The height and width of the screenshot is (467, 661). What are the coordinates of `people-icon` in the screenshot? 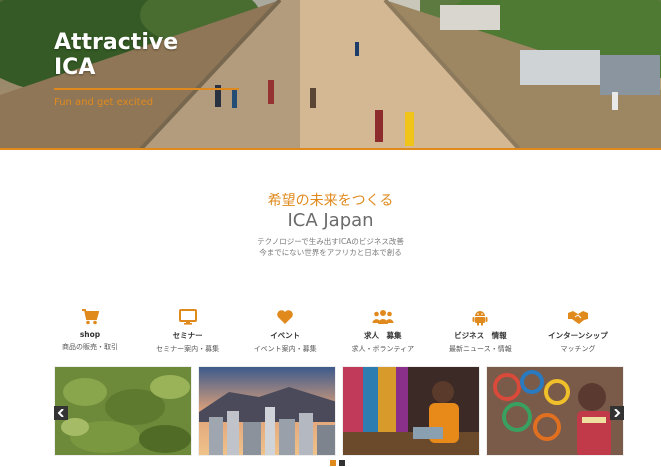 It's located at (383, 317).